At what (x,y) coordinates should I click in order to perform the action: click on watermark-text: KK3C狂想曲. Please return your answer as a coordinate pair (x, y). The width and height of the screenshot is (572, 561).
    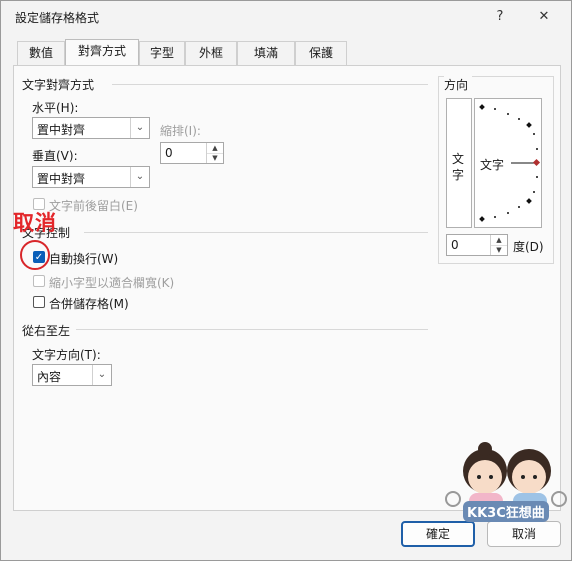
    Looking at the image, I should click on (506, 511).